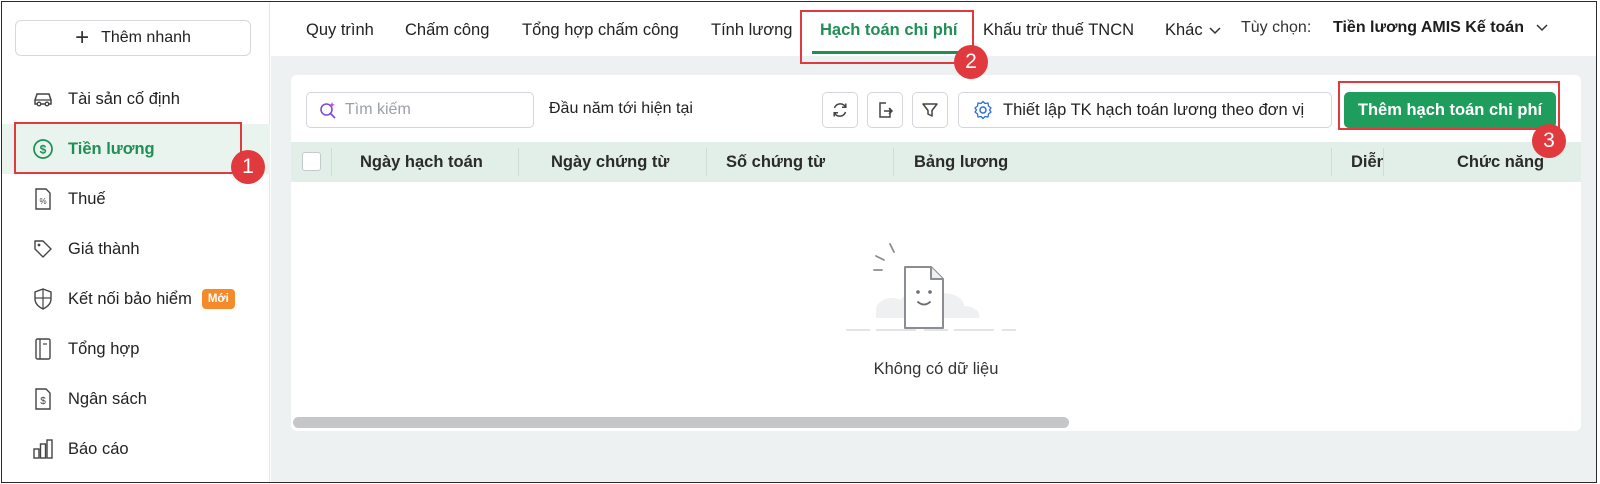 This screenshot has width=1600, height=484. I want to click on select-all-checkbox, so click(311, 161).